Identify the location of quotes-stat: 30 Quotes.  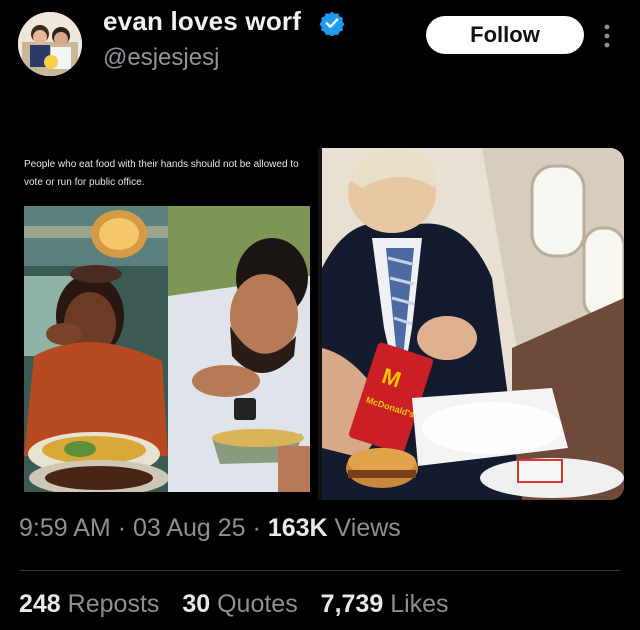
(239, 604).